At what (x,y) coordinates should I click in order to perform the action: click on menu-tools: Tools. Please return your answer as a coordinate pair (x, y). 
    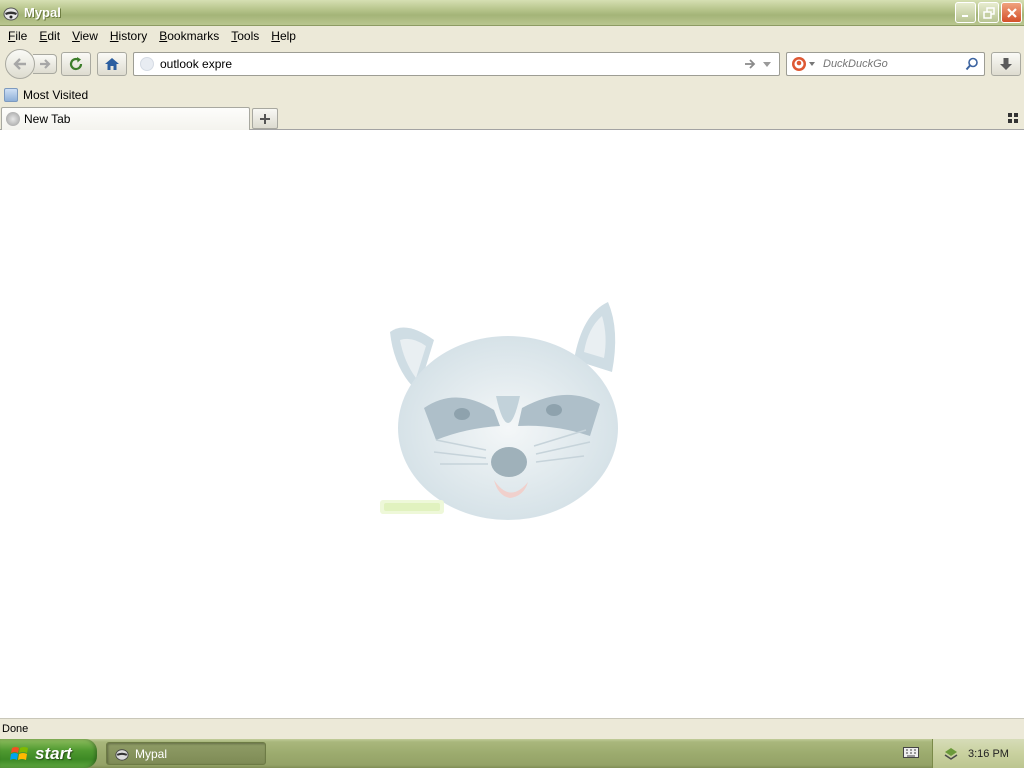
    Looking at the image, I should click on (245, 36).